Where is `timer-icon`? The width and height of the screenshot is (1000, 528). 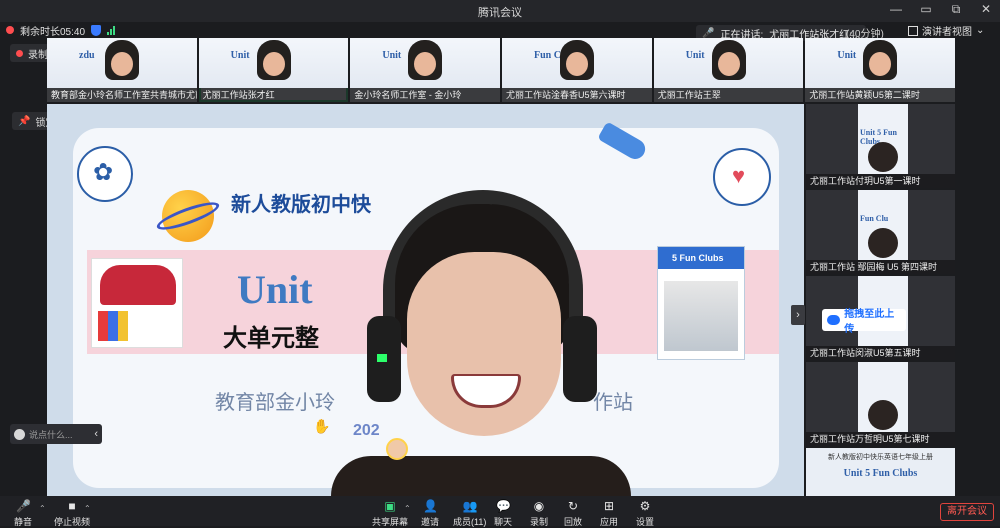
timer-icon is located at coordinates (10, 30).